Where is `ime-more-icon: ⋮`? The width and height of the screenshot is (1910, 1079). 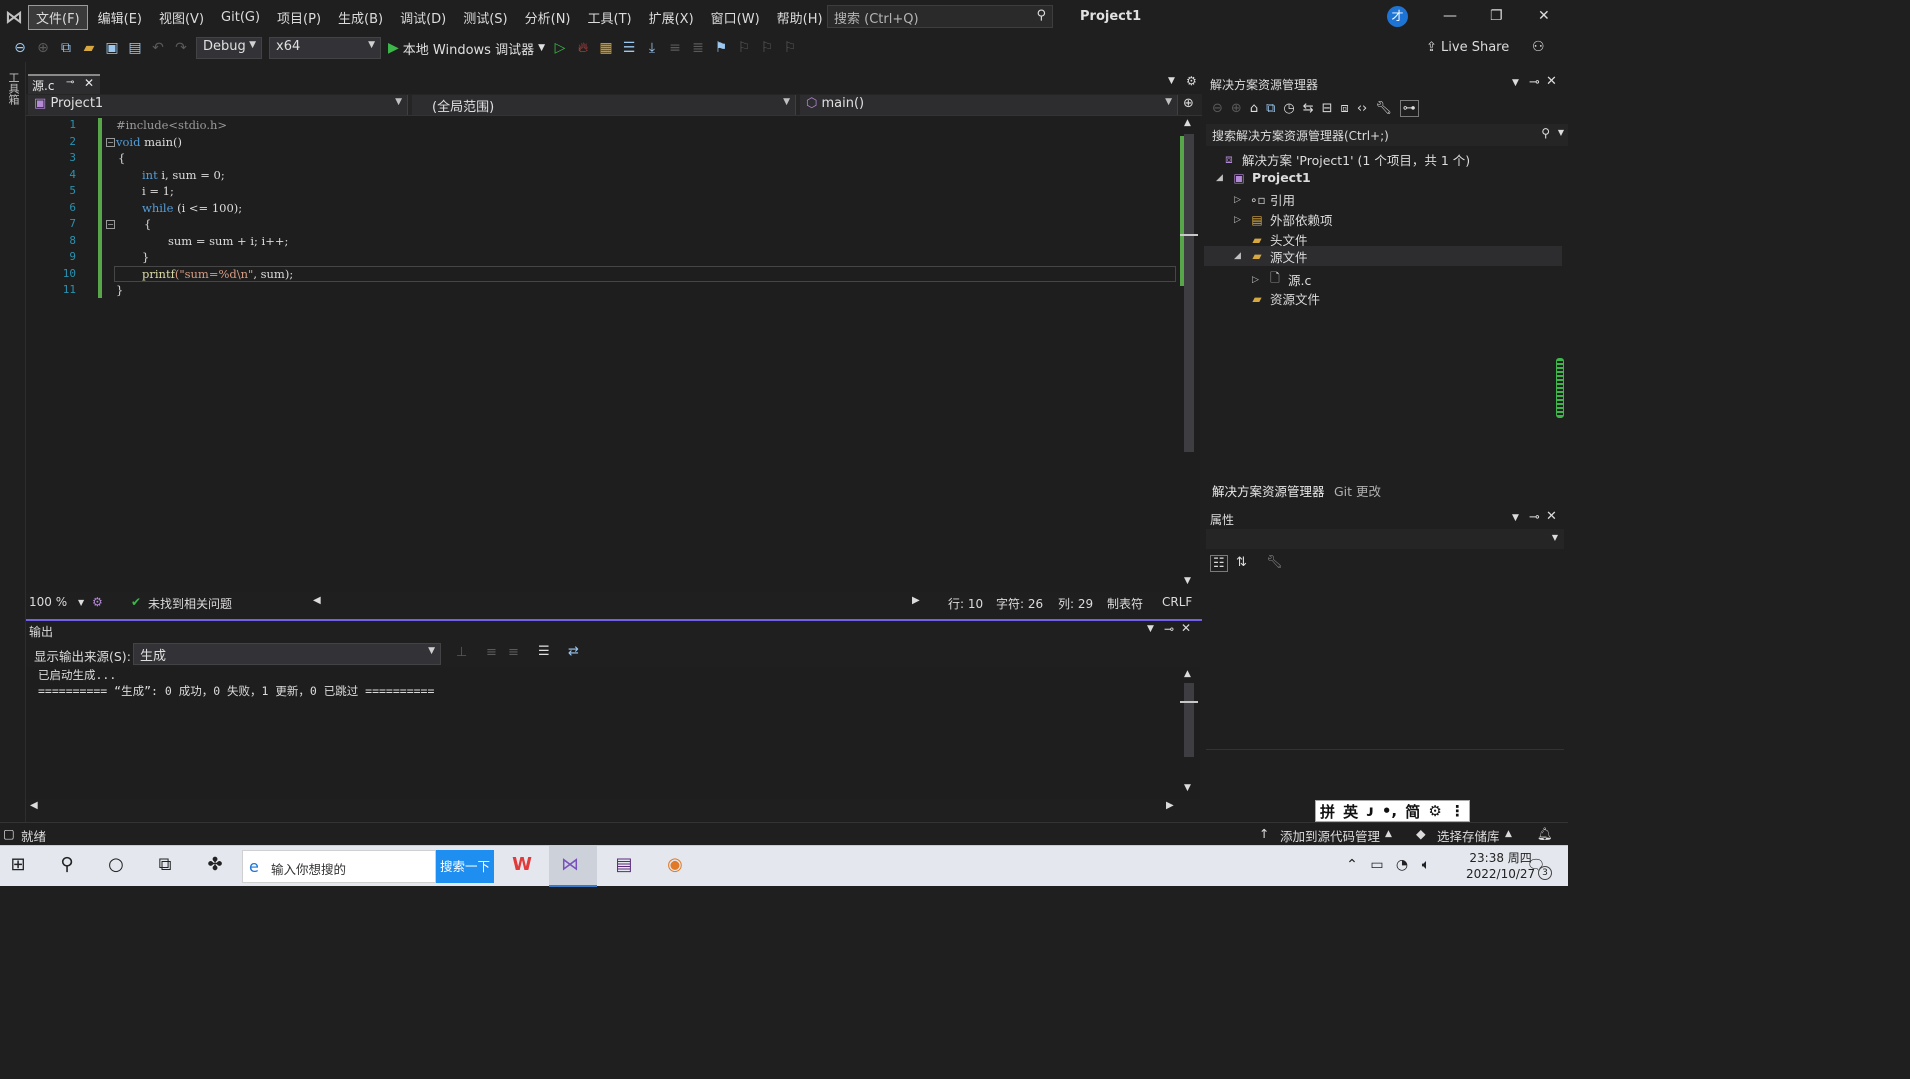
ime-more-icon: ⋮ is located at coordinates (1457, 811).